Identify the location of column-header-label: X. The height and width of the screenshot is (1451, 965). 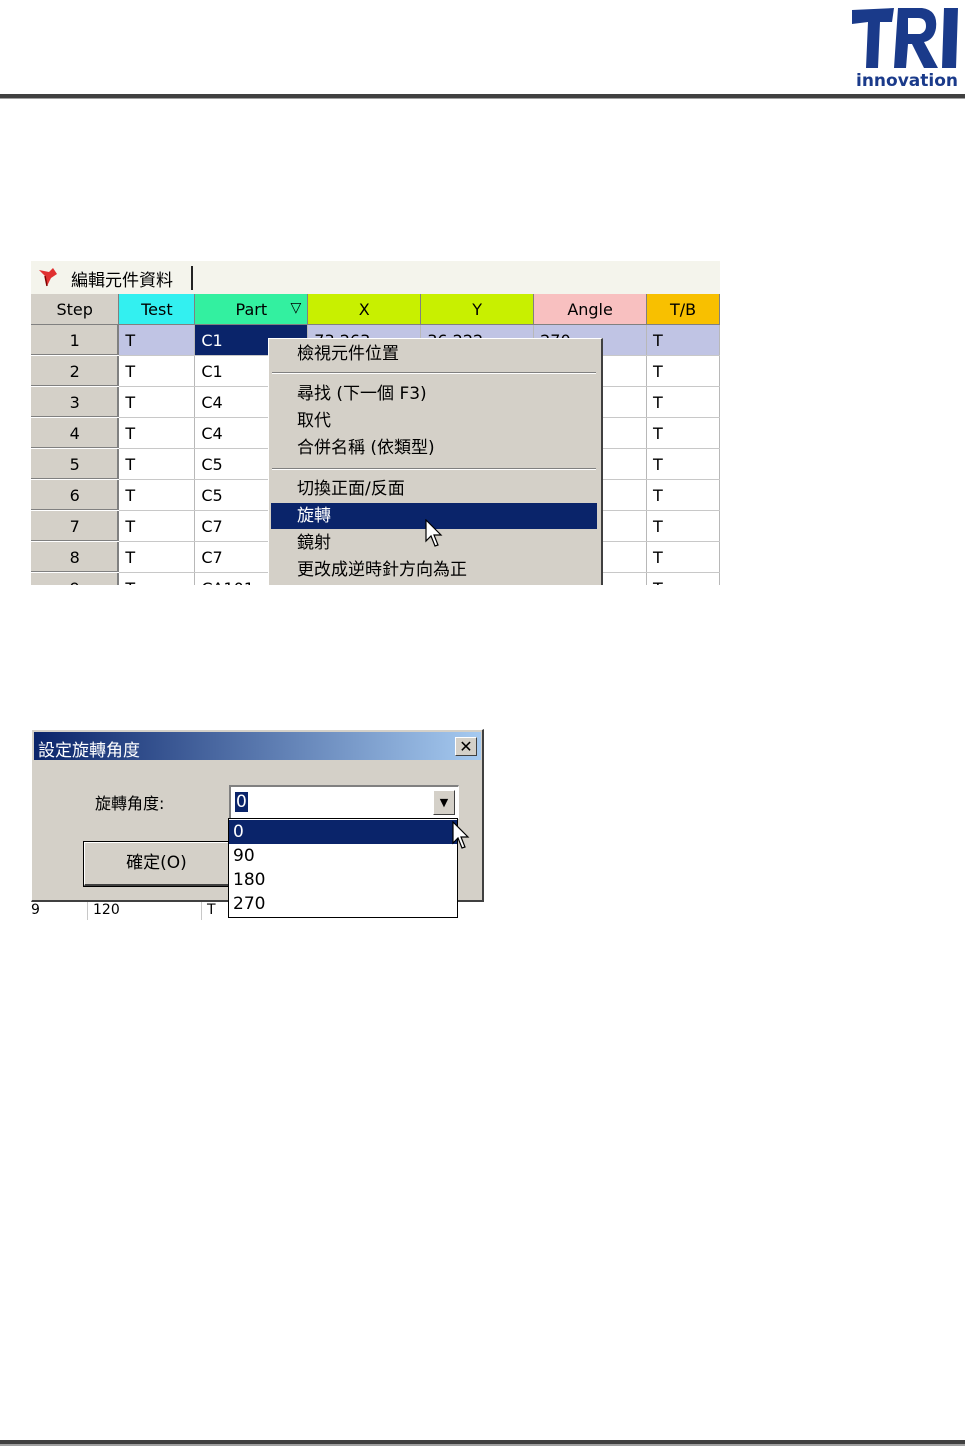
(364, 309).